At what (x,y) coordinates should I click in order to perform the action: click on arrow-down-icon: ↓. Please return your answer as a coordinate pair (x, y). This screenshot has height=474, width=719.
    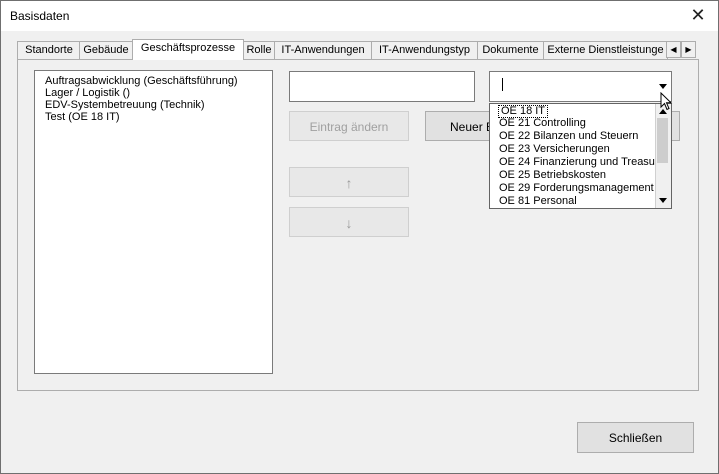
    Looking at the image, I should click on (349, 223).